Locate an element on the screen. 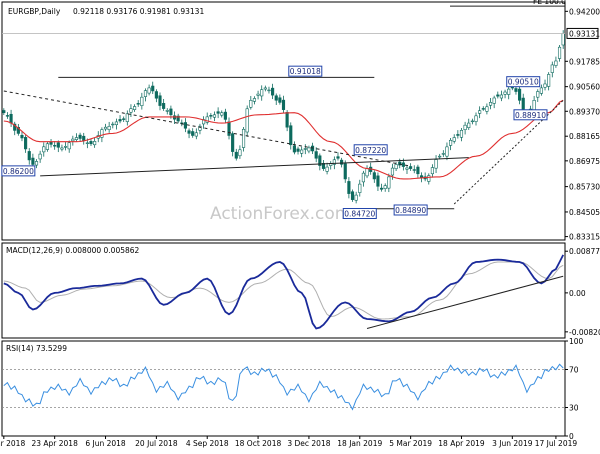  price-y-tick-label: 0.84505 is located at coordinates (584, 212).